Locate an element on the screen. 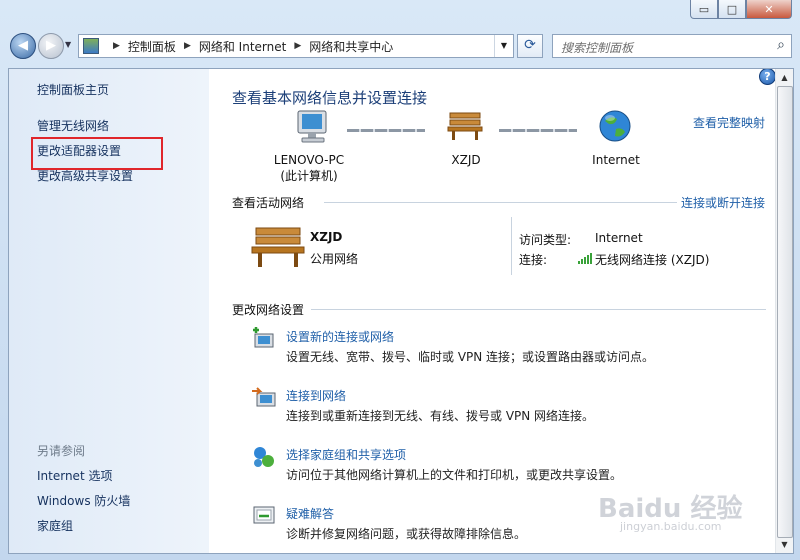  full-map-link: 查看完整映射 is located at coordinates (729, 122).